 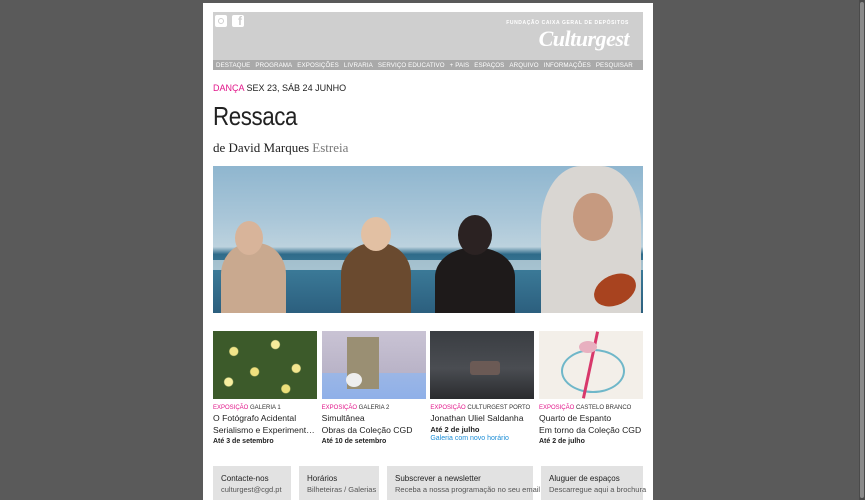 What do you see at coordinates (468, 489) in the screenshot?
I see `footer-sub: Receba a nossa programação no seu email` at bounding box center [468, 489].